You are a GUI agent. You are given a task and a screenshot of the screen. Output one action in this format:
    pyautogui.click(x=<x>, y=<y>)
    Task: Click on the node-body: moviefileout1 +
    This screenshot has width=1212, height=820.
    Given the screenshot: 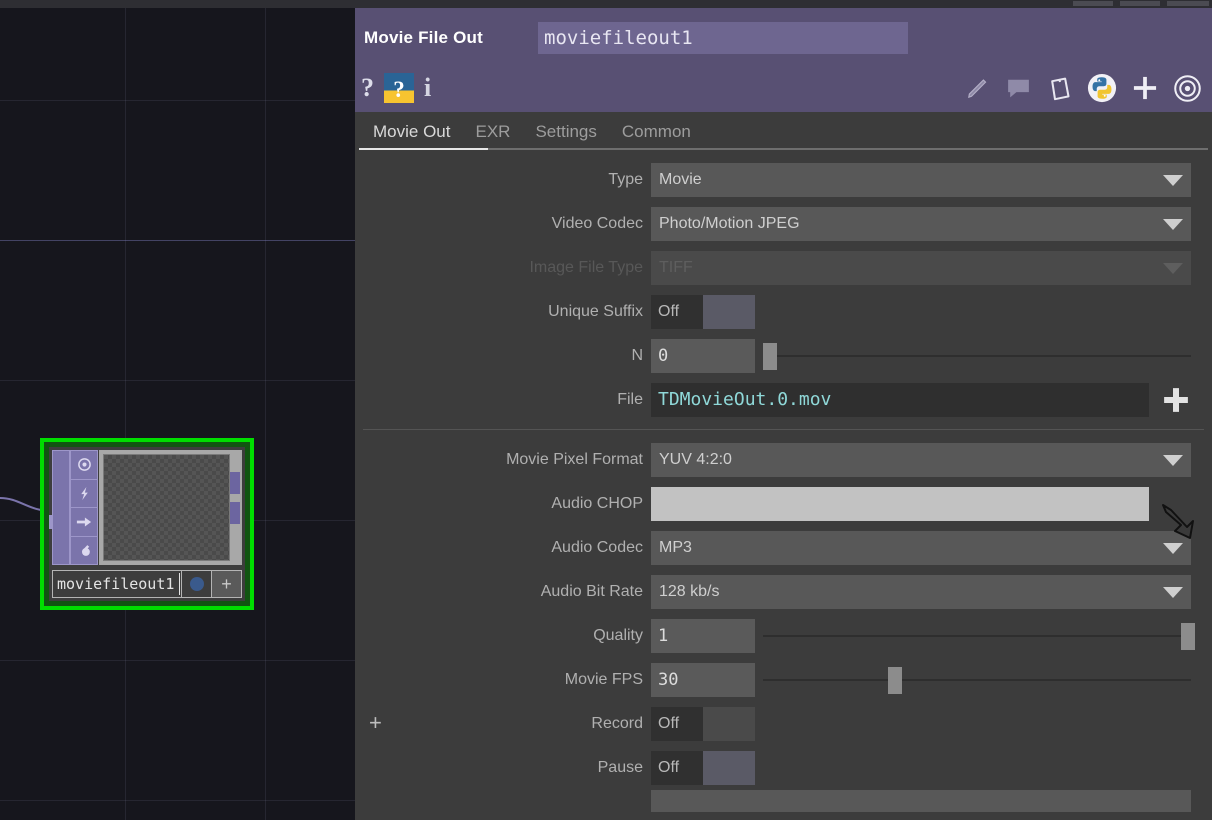 What is the action you would take?
    pyautogui.click(x=147, y=524)
    